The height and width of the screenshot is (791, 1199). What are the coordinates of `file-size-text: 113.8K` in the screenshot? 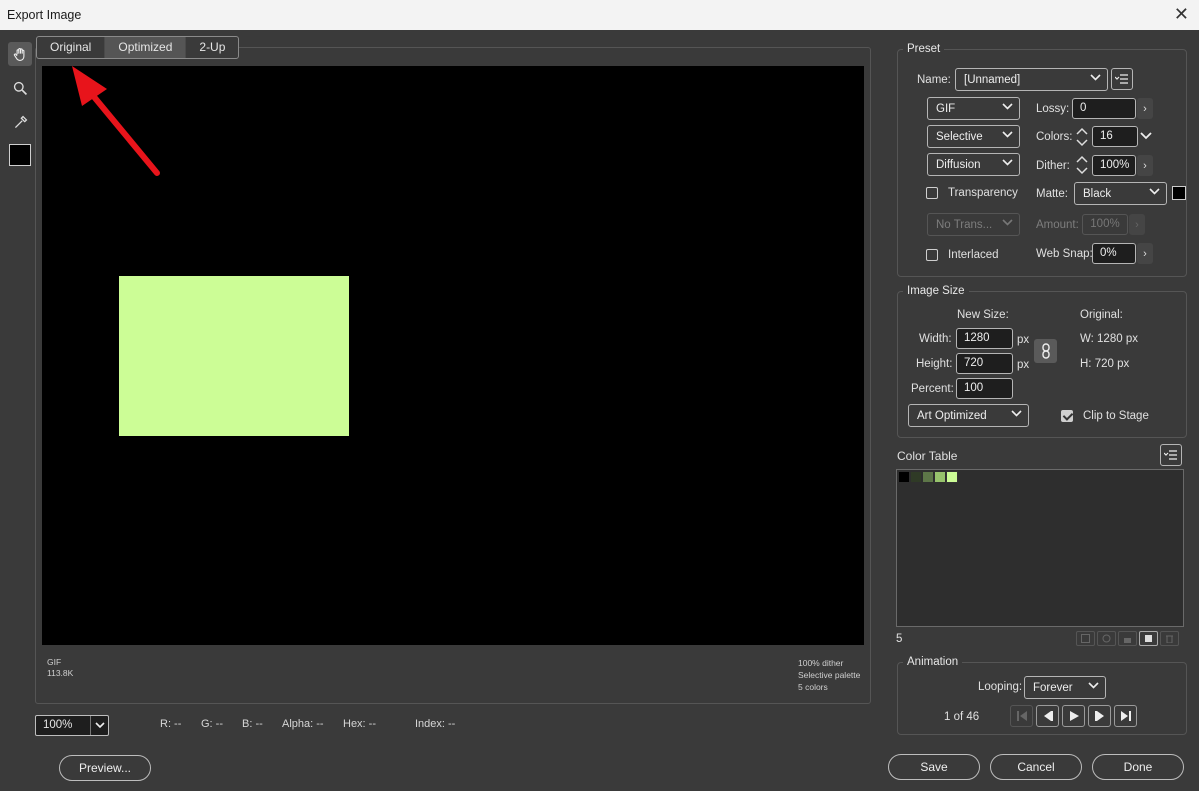 It's located at (60, 673).